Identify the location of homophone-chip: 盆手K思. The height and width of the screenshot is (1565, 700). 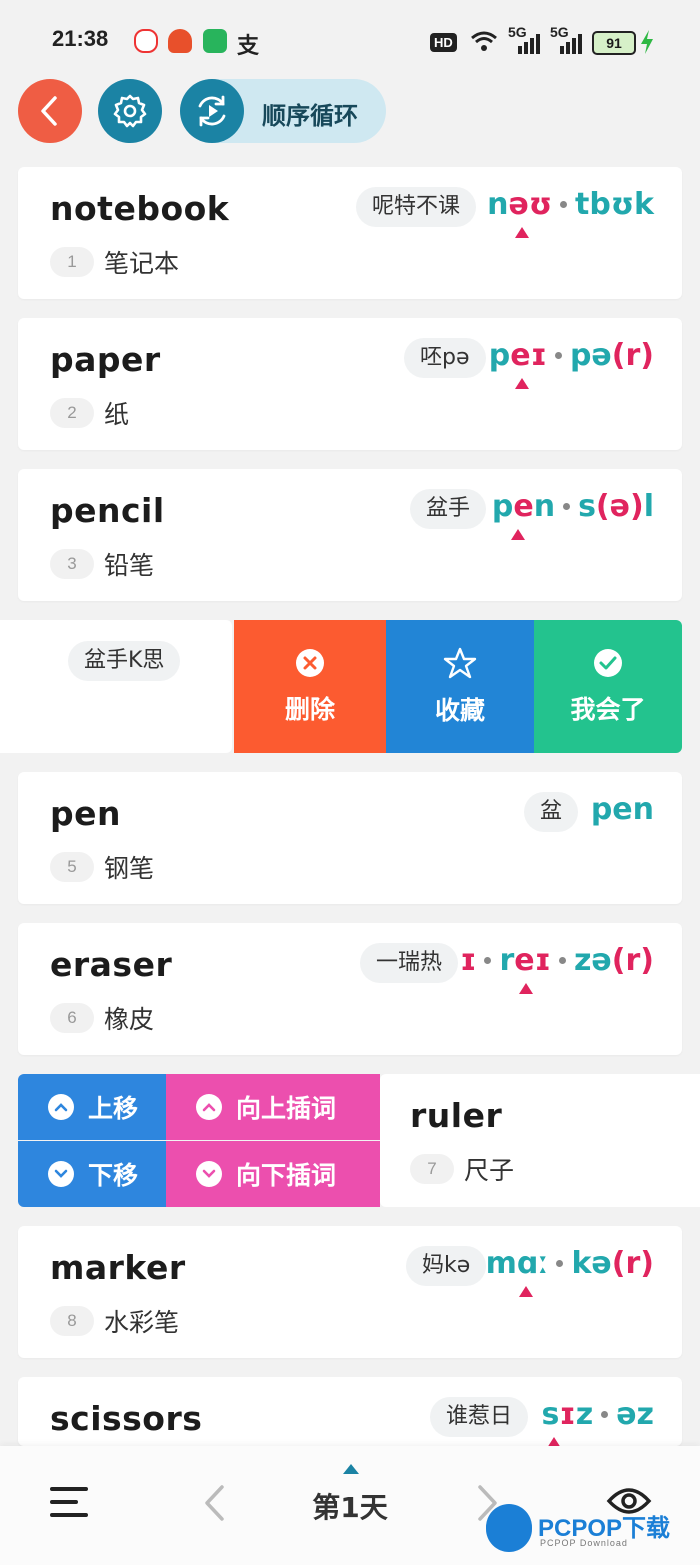
(124, 661).